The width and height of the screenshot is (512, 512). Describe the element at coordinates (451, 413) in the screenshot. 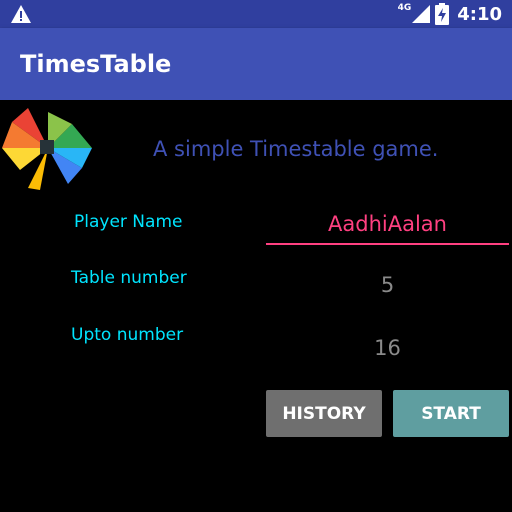

I see `start-button: START` at that location.